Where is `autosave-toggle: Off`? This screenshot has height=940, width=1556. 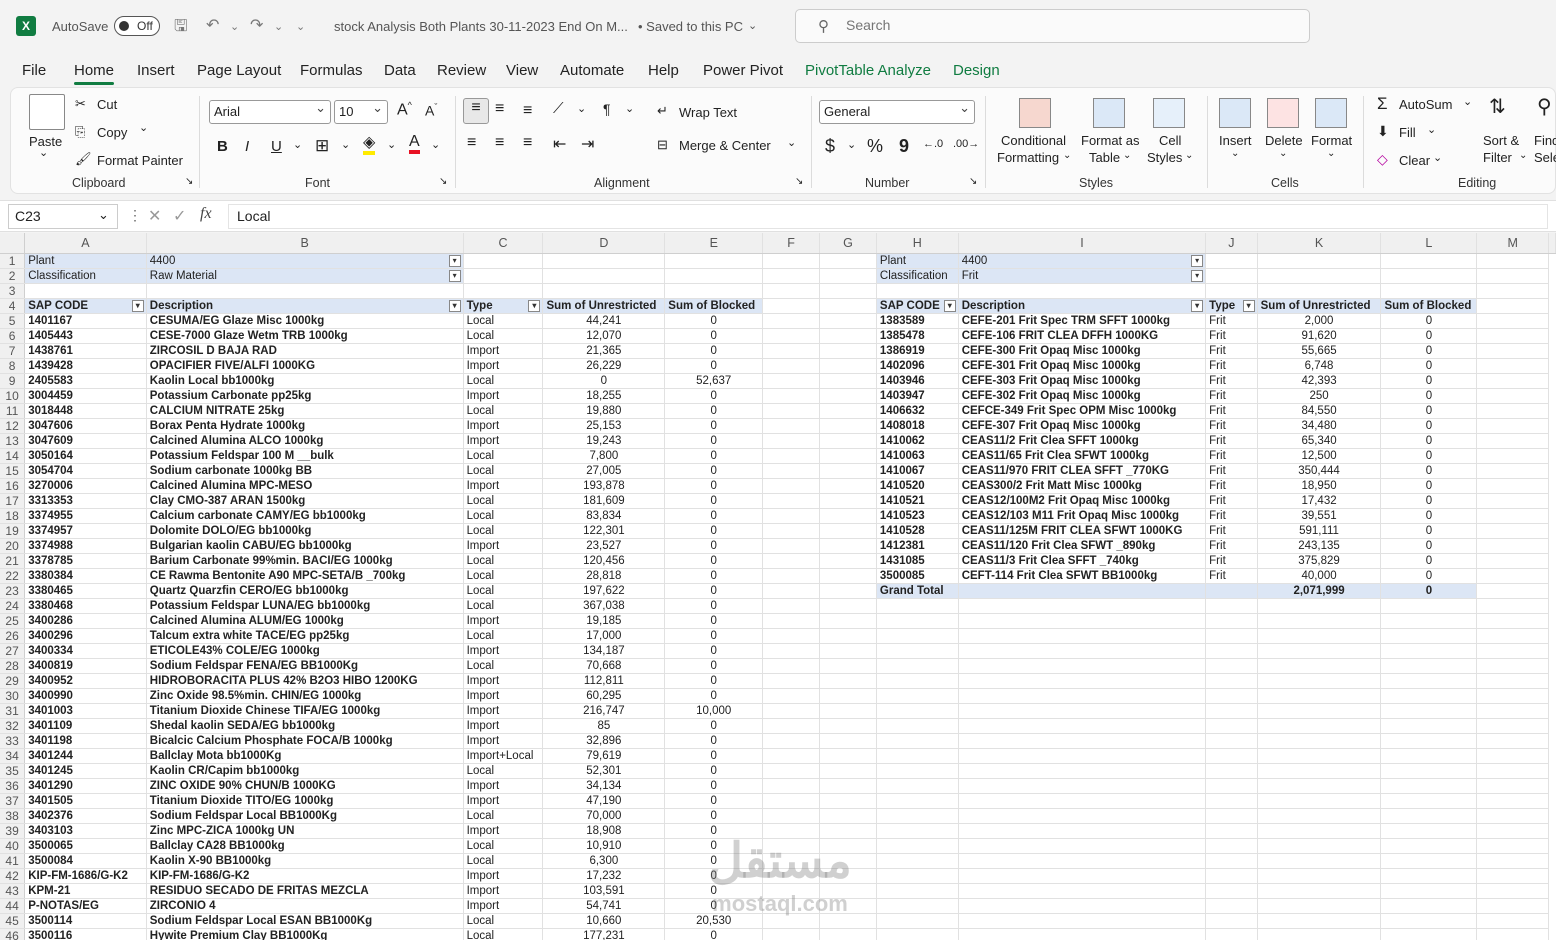 autosave-toggle: Off is located at coordinates (137, 26).